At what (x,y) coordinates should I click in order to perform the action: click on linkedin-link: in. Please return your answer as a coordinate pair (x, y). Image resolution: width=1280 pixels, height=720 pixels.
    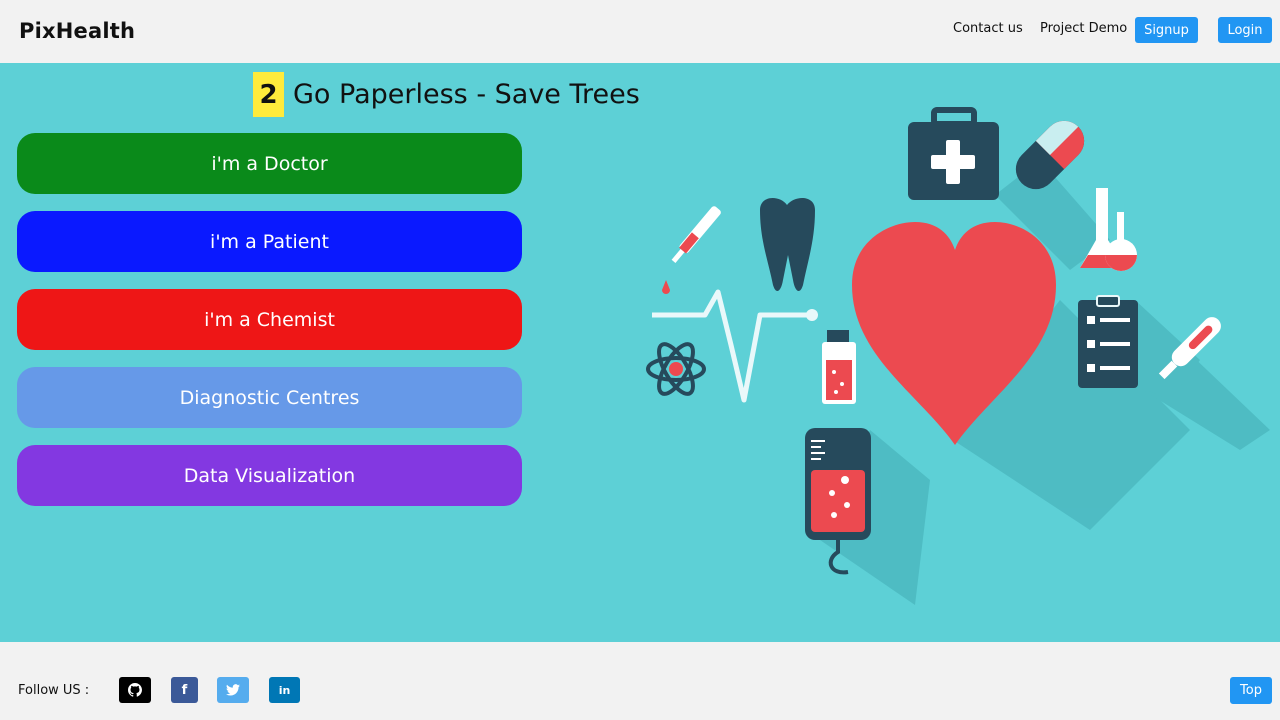
    Looking at the image, I should click on (284, 690).